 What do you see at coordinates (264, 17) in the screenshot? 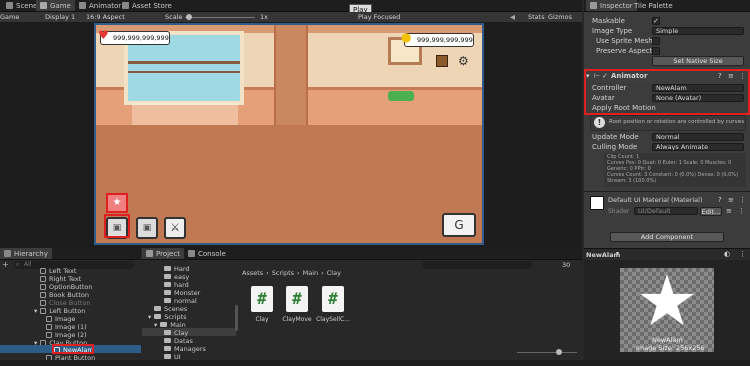
I see `scale-value: 1x` at bounding box center [264, 17].